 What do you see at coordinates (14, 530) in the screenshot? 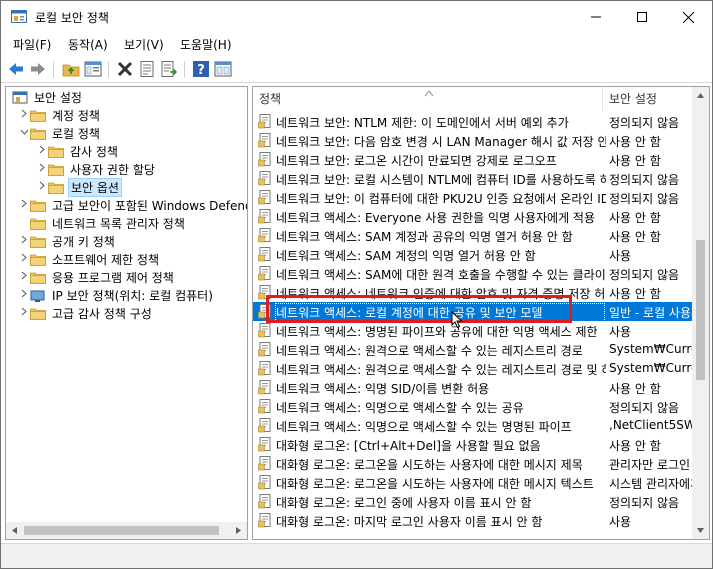
I see `scroll-left-icon` at bounding box center [14, 530].